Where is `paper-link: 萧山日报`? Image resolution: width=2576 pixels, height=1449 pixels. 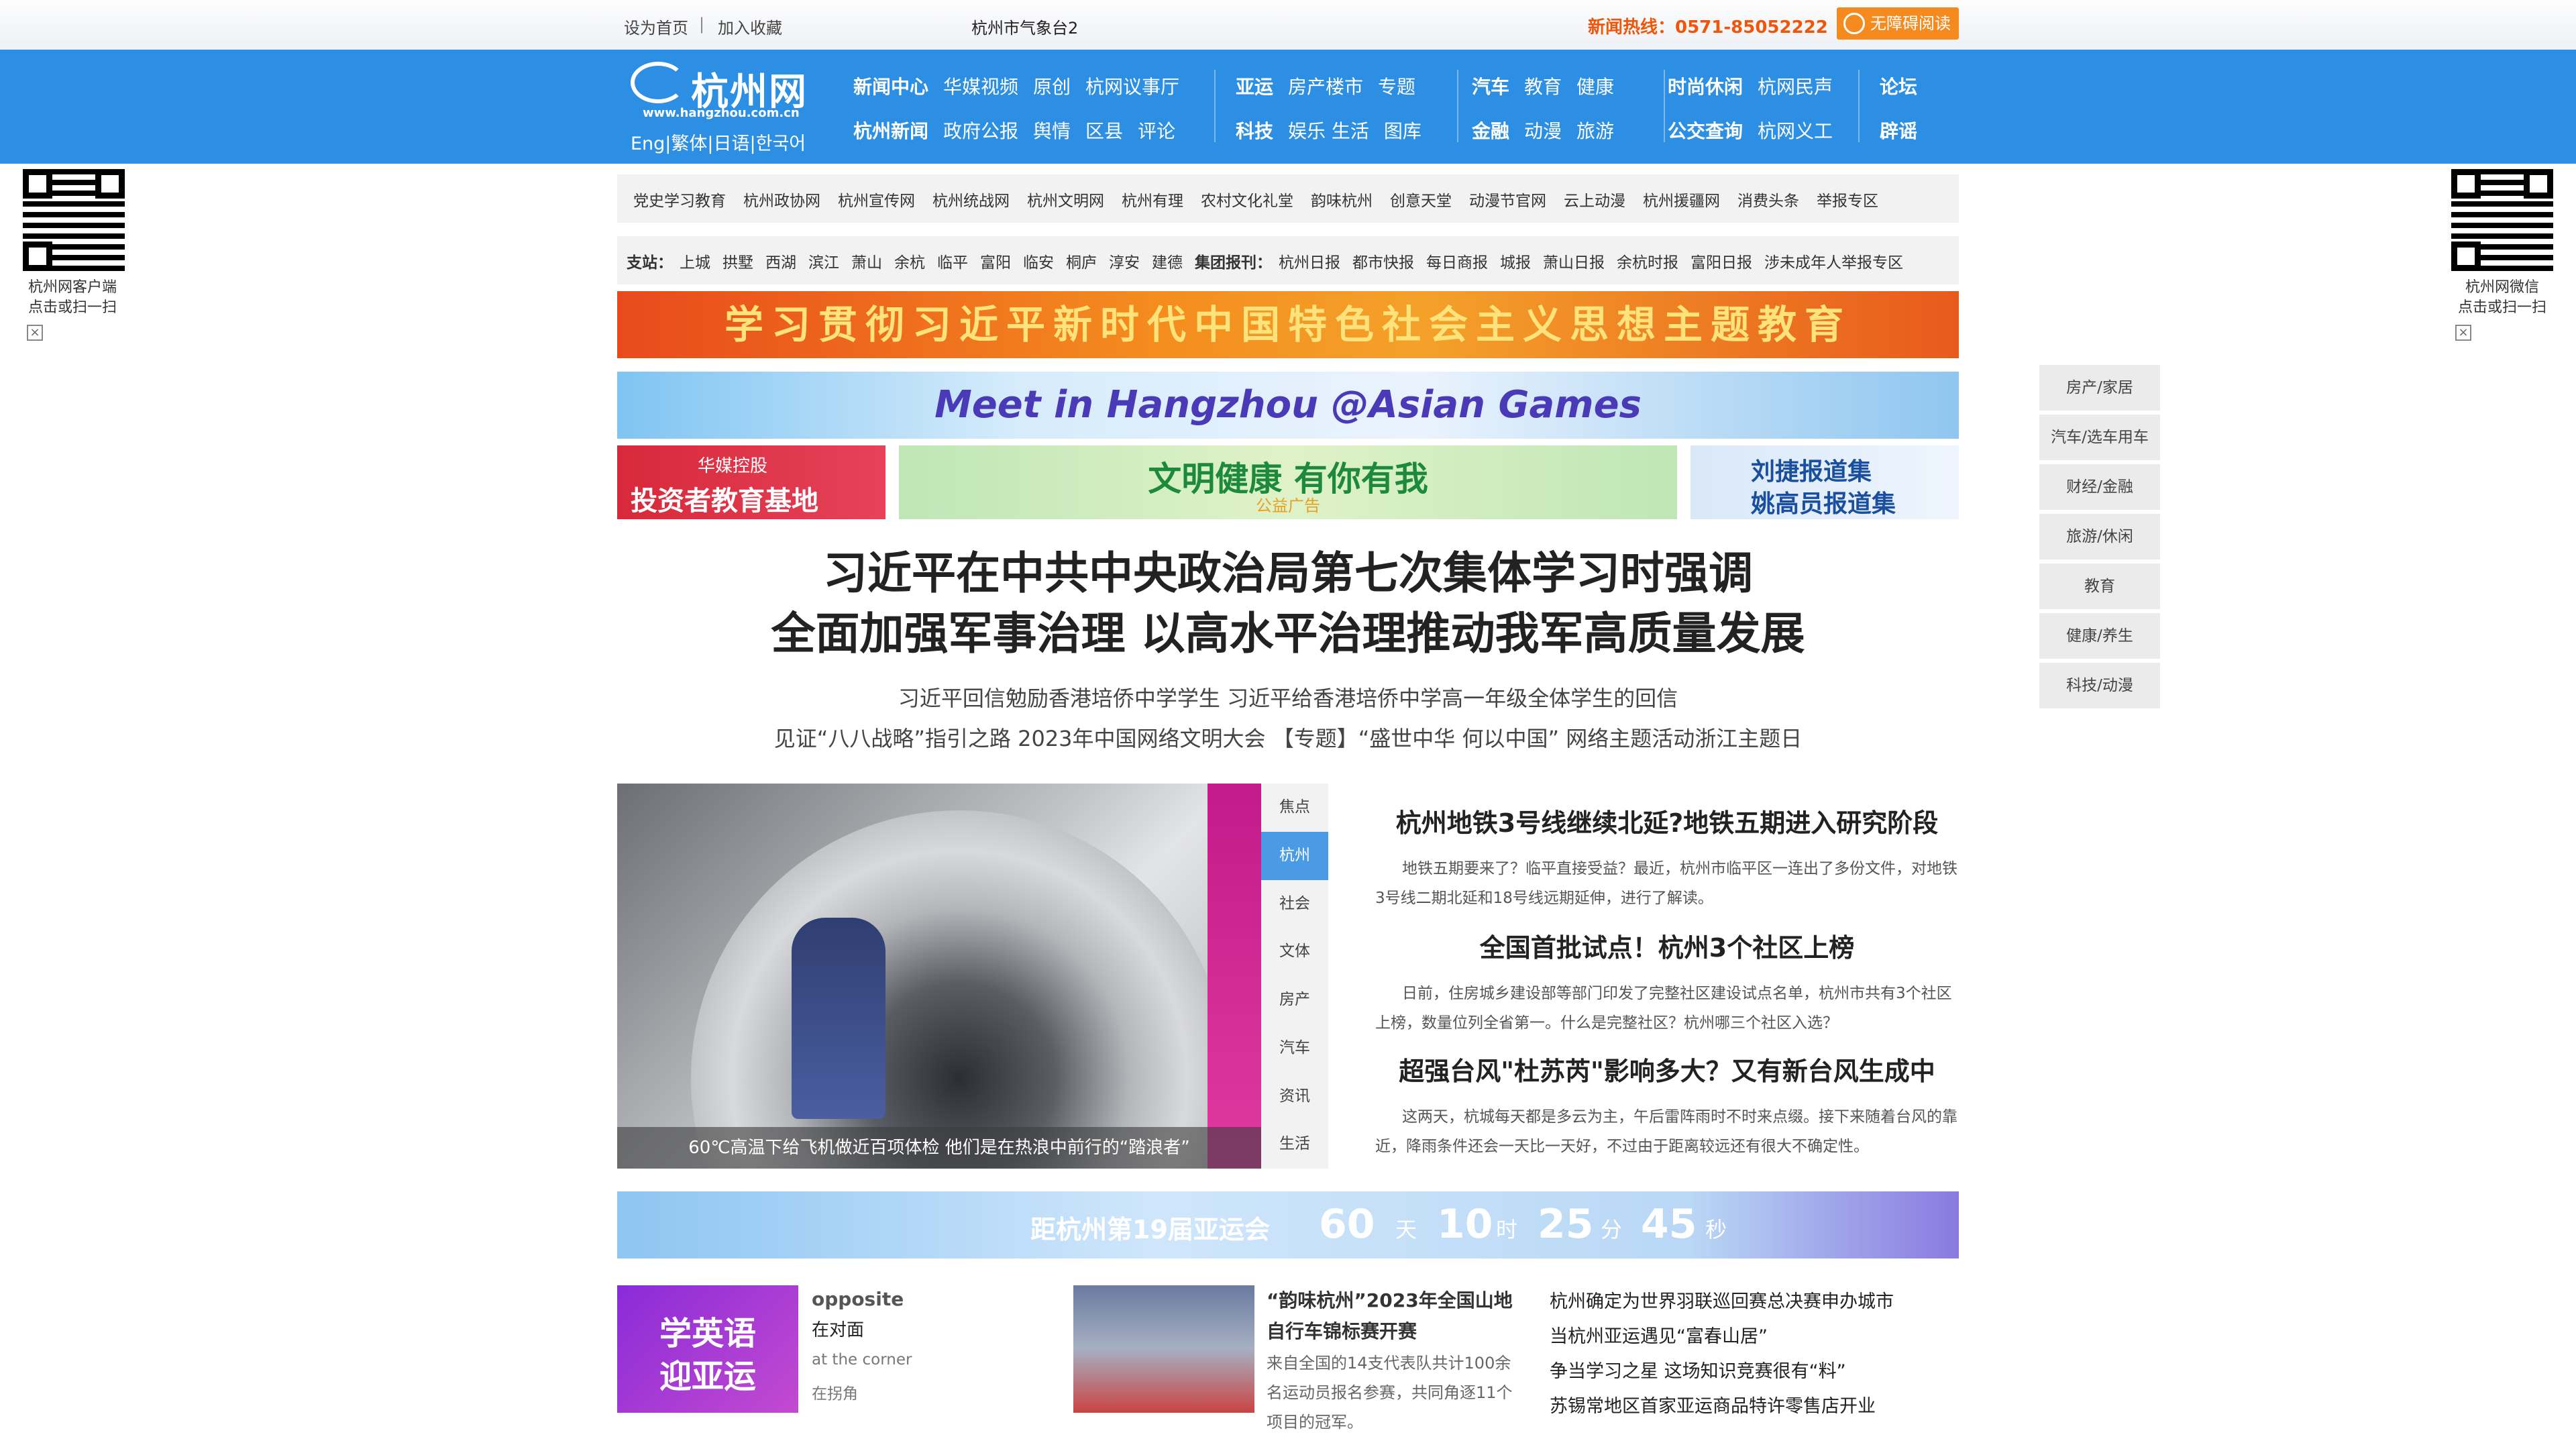 paper-link: 萧山日报 is located at coordinates (1574, 263).